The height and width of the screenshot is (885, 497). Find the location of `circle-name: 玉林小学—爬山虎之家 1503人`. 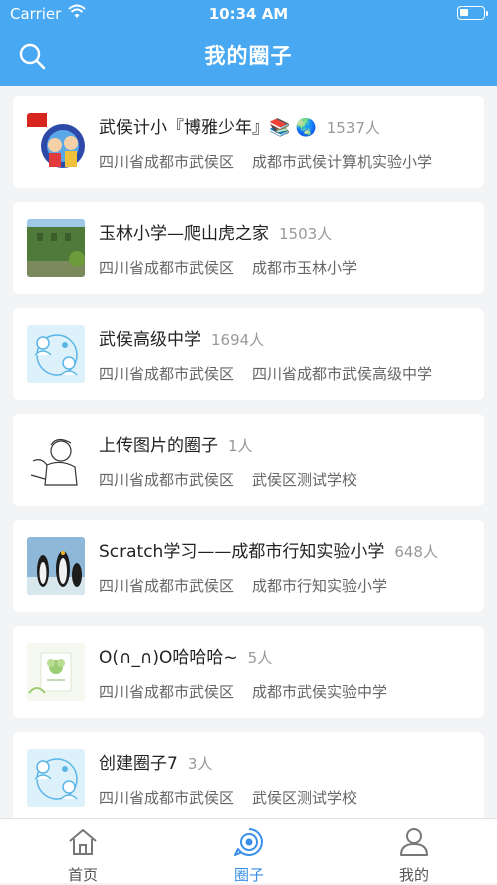

circle-name: 玉林小学—爬山虎之家 1503人 is located at coordinates (216, 234).